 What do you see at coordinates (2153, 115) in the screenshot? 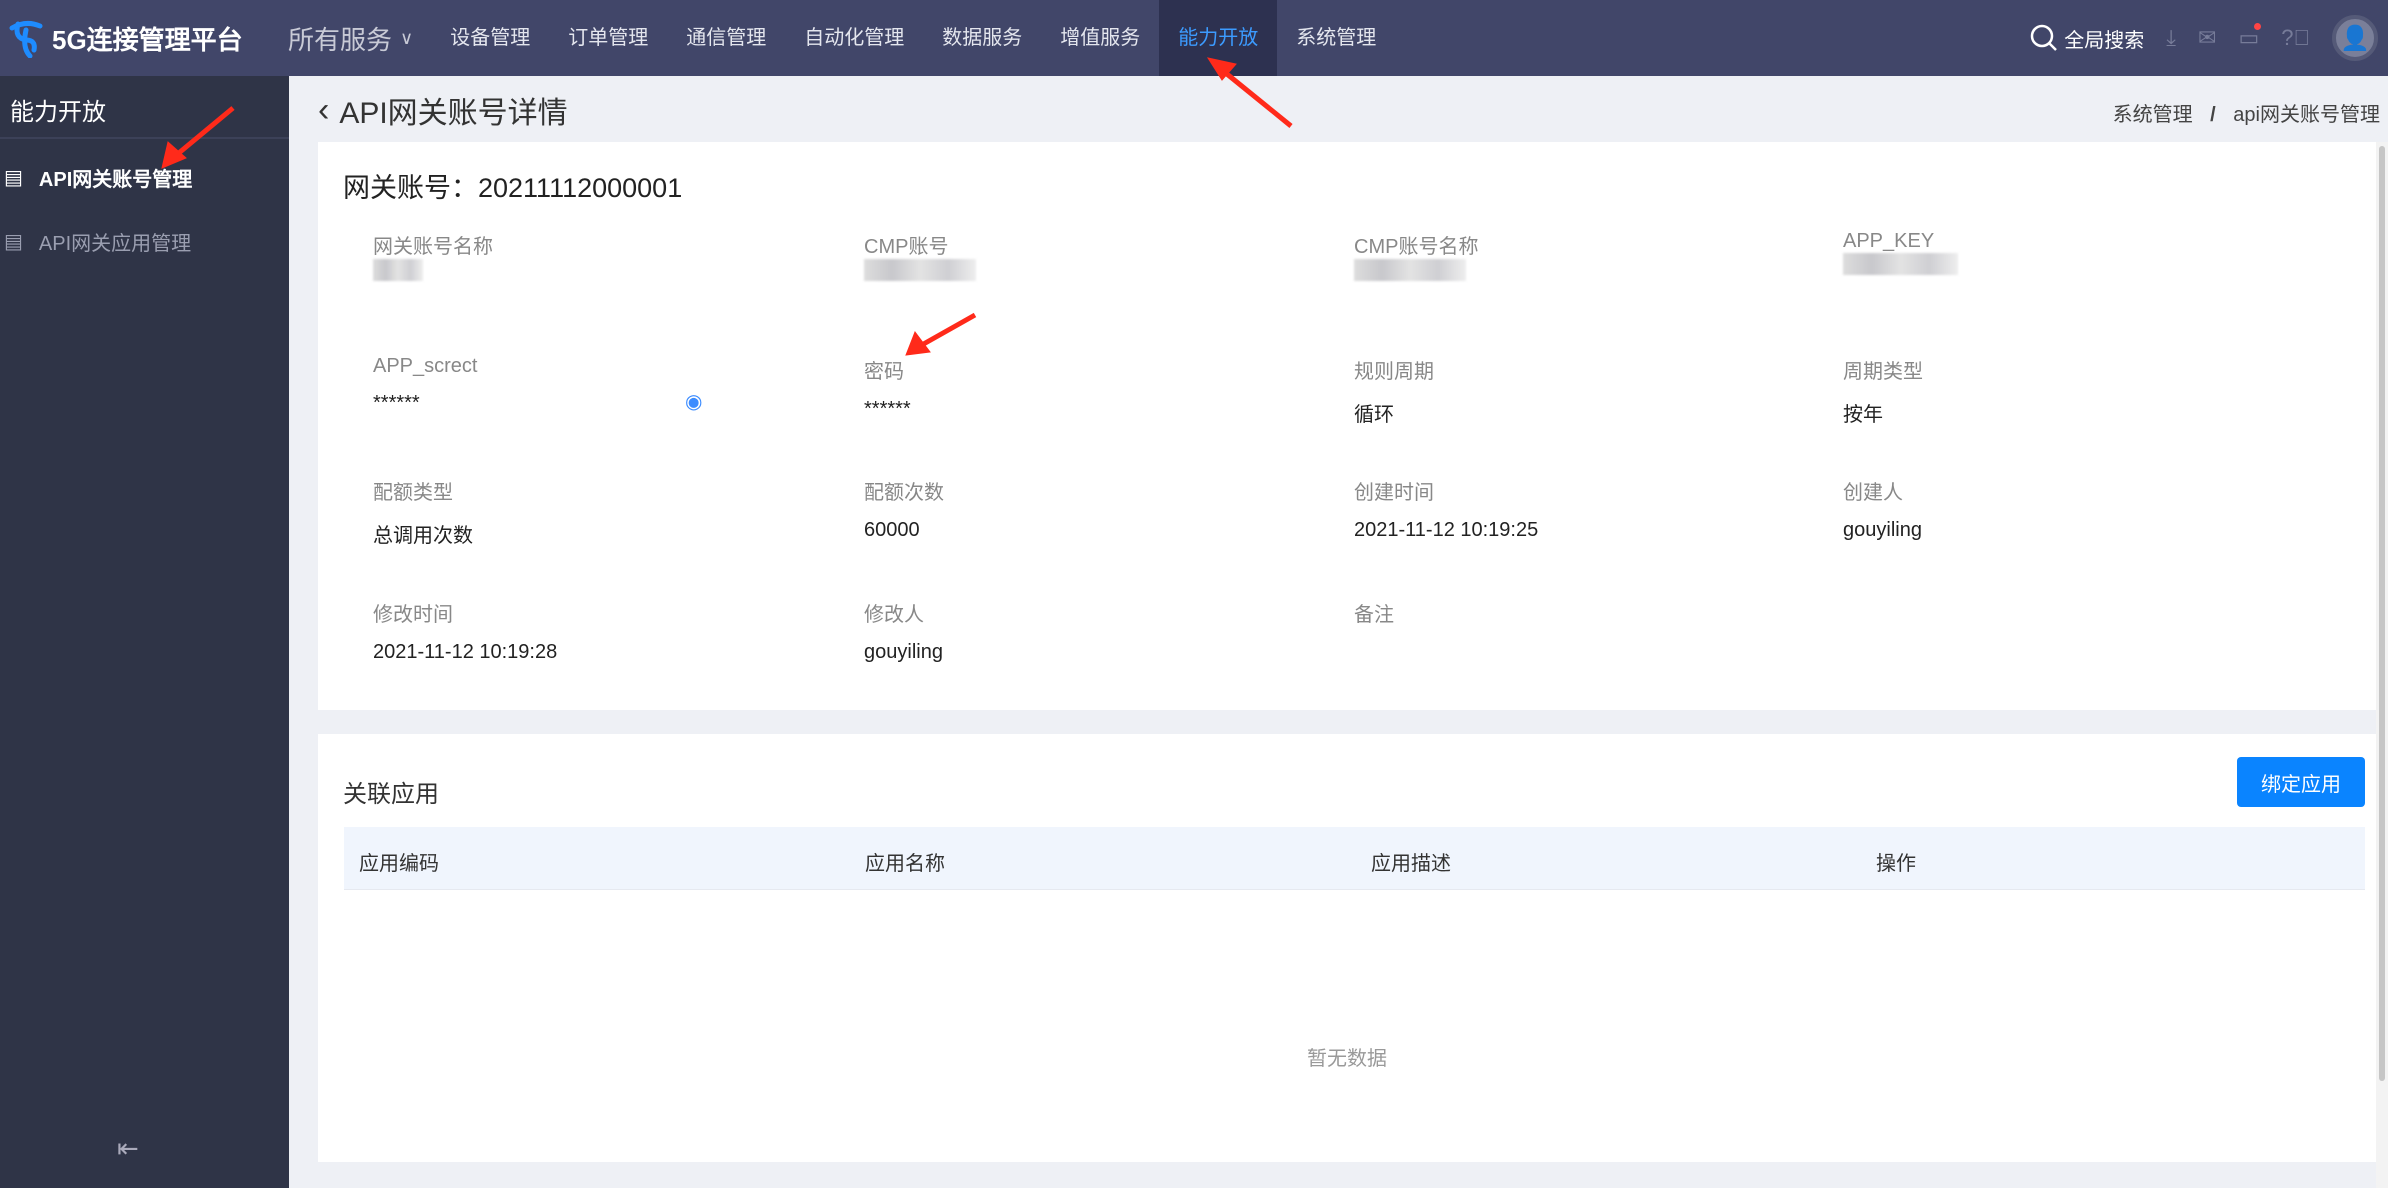
I see `breadcrumb-system: 系统管理` at bounding box center [2153, 115].